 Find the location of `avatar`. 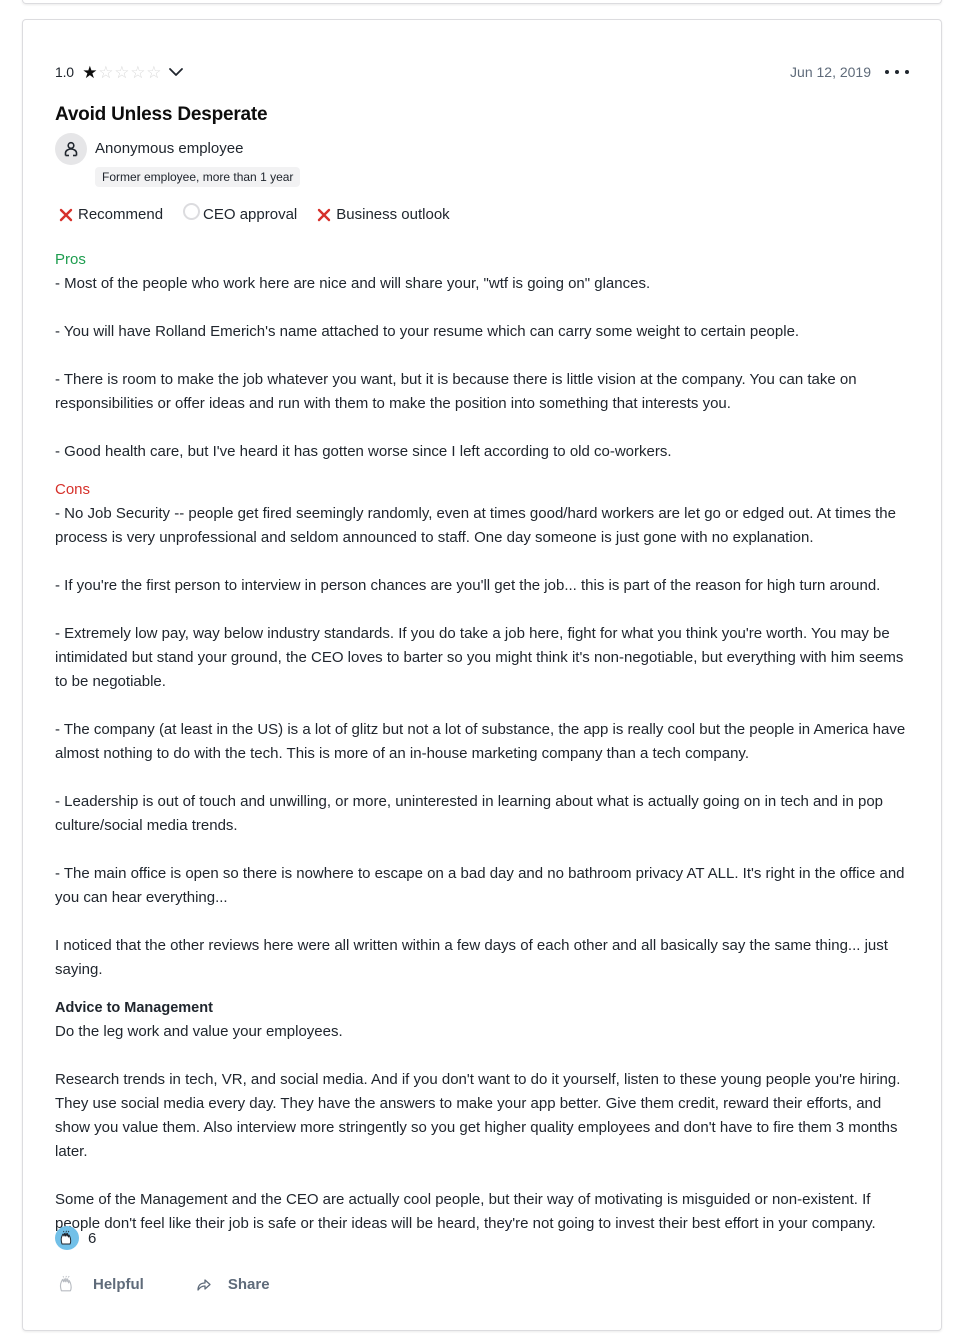

avatar is located at coordinates (71, 149).